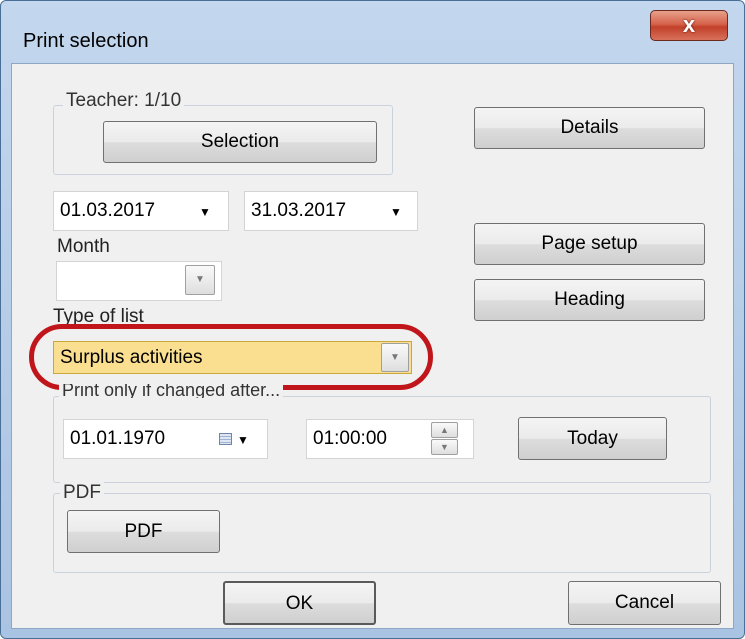  I want to click on selection-button: Selection, so click(240, 142).